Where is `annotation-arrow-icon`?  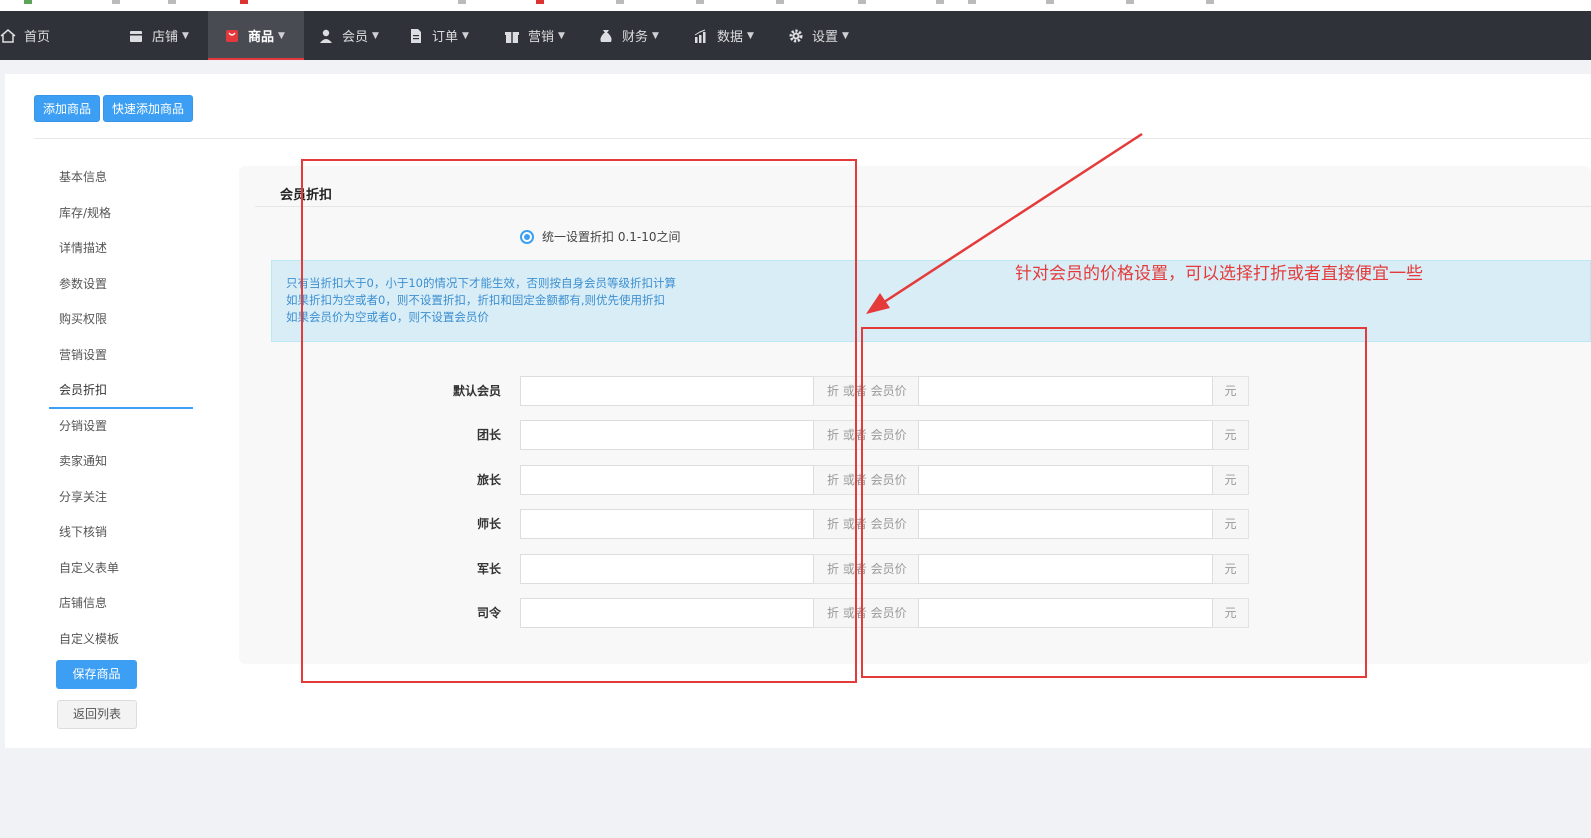
annotation-arrow-icon is located at coordinates (1004, 223).